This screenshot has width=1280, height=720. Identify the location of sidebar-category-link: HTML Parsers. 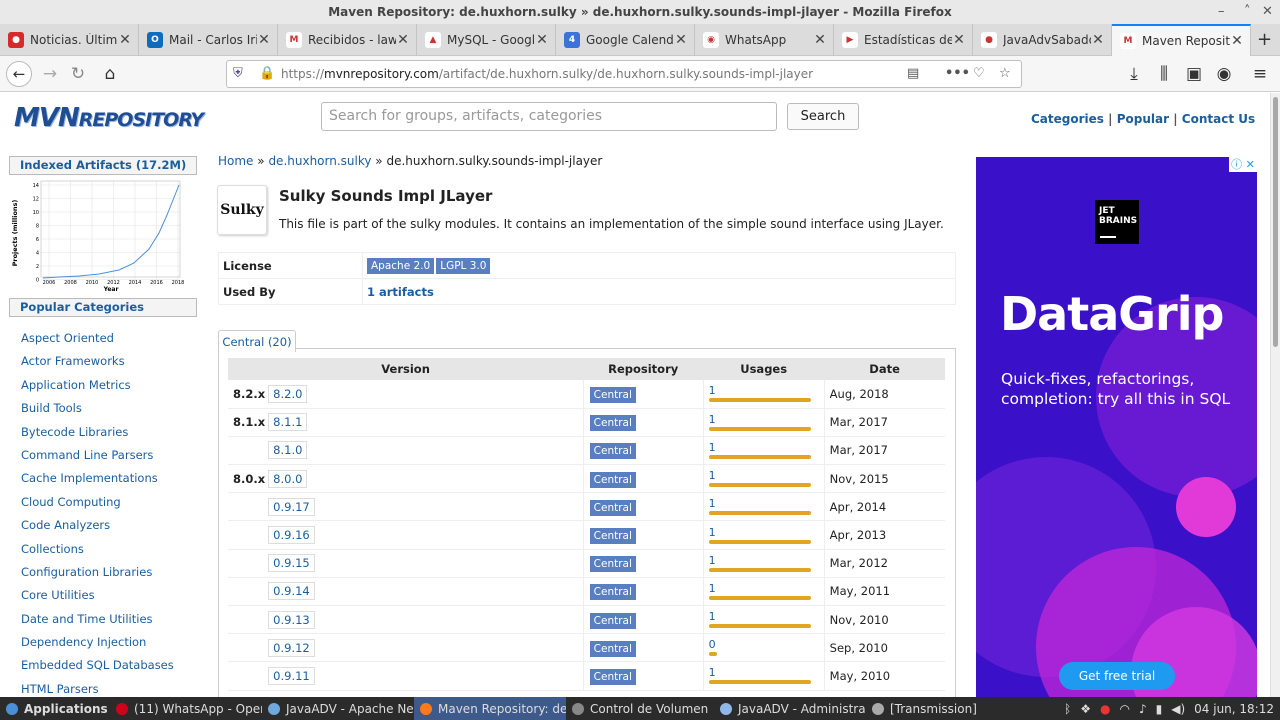
(109, 687).